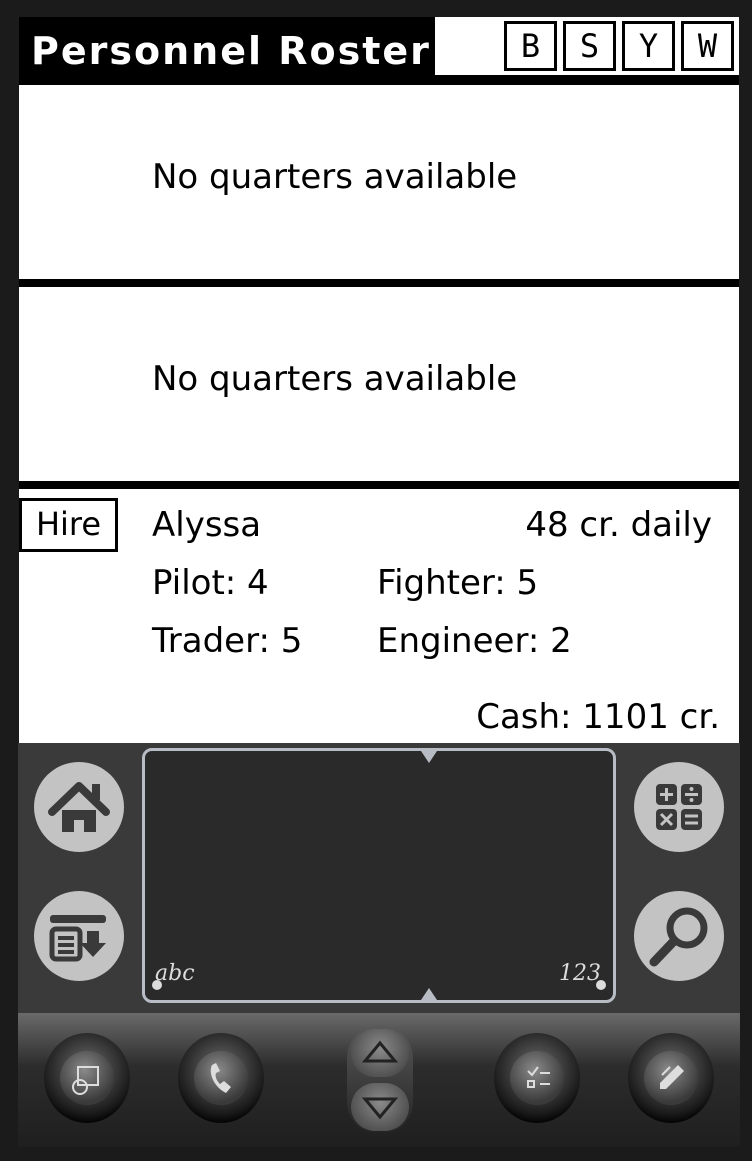 This screenshot has height=1161, width=752. Describe the element at coordinates (231, 51) in the screenshot. I see `page-title: Personnel Roster` at that location.